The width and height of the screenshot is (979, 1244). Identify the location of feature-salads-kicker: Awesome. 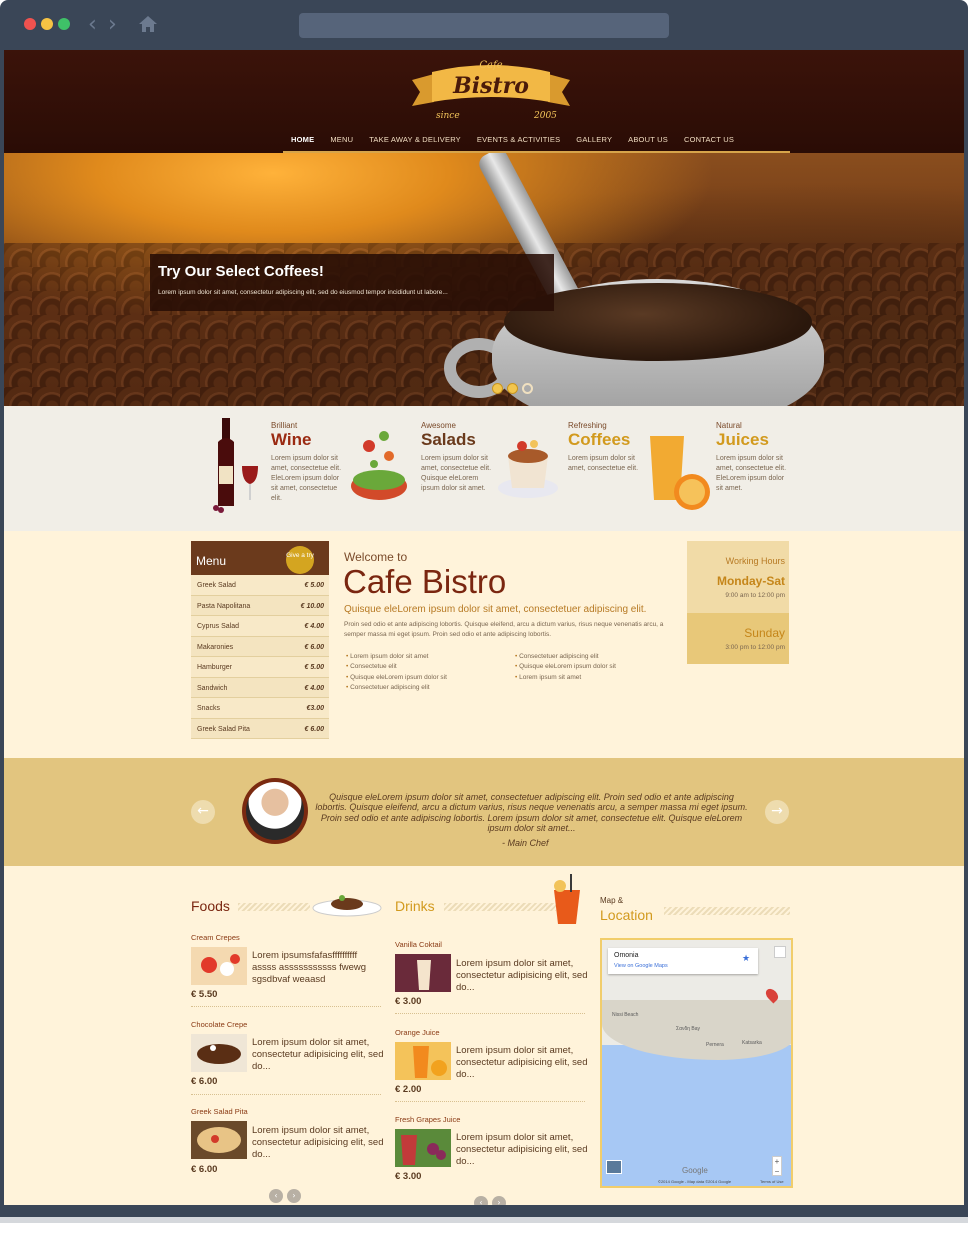
(438, 425).